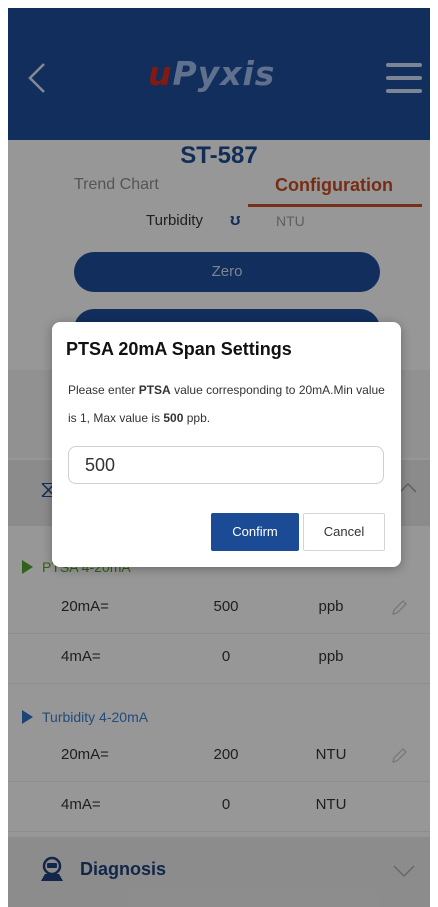 The image size is (438, 907). I want to click on span-value-input, so click(226, 465).